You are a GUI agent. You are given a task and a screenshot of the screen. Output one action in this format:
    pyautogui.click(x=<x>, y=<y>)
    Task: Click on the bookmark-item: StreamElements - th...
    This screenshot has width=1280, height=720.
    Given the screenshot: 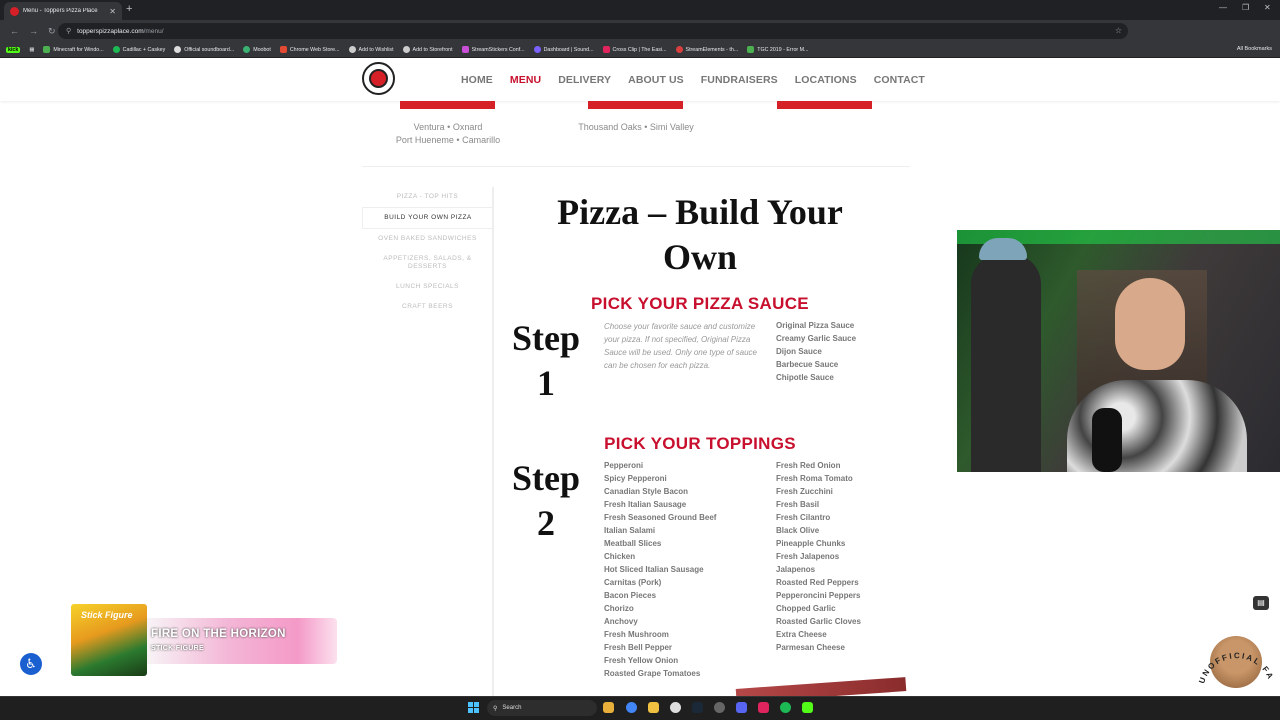 What is the action you would take?
    pyautogui.click(x=706, y=49)
    